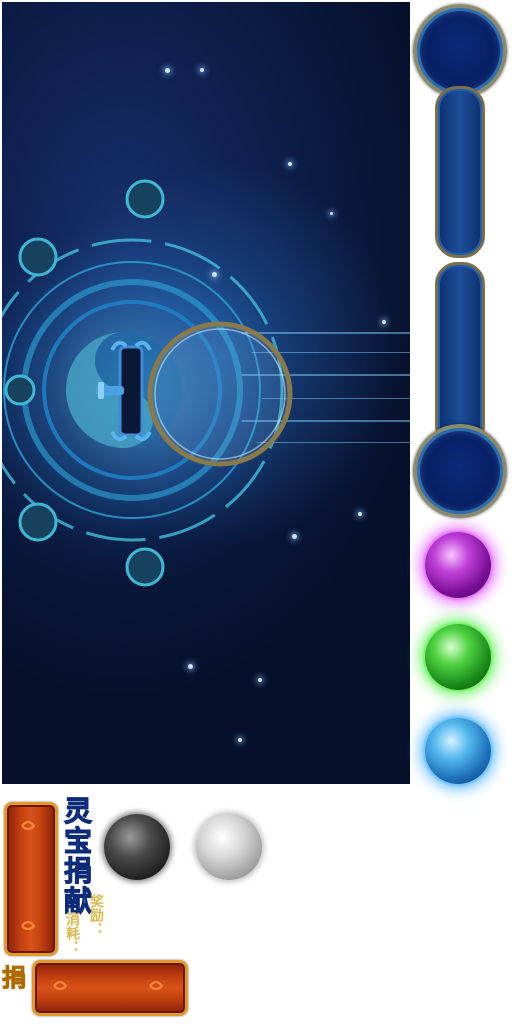 The width and height of the screenshot is (512, 1024). What do you see at coordinates (460, 355) in the screenshot?
I see `lower-slider-track` at bounding box center [460, 355].